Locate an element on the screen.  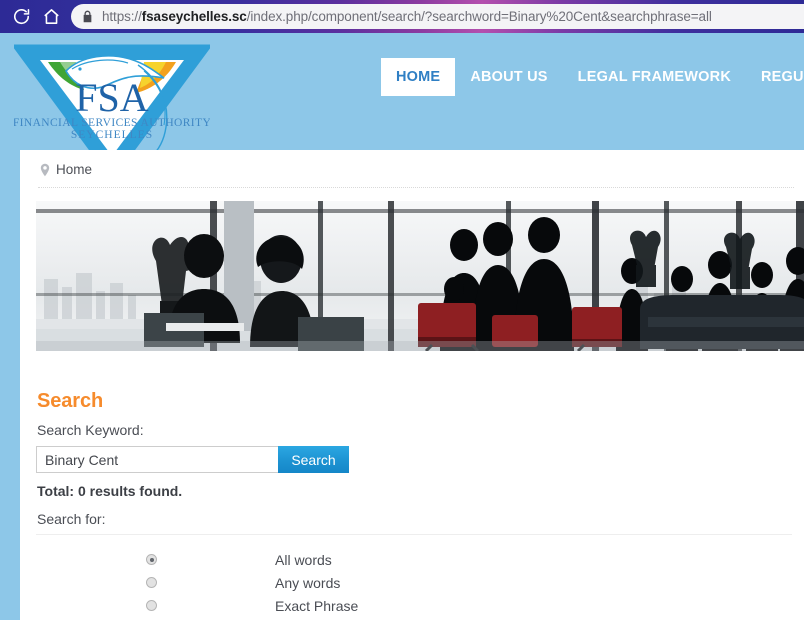
svg-text: SEYCHELLES is located at coordinates (112, 135).